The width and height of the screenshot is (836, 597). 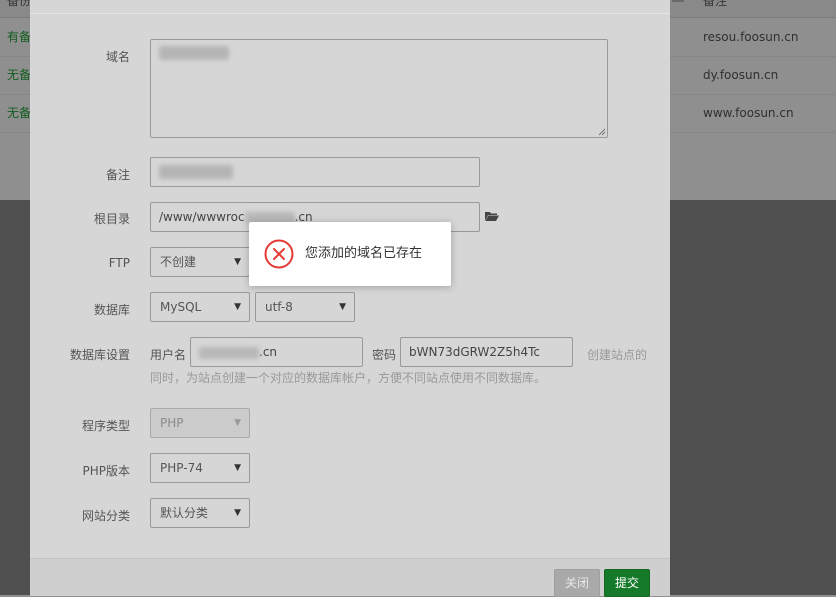 I want to click on charset-selected: utf-8, so click(x=279, y=307).